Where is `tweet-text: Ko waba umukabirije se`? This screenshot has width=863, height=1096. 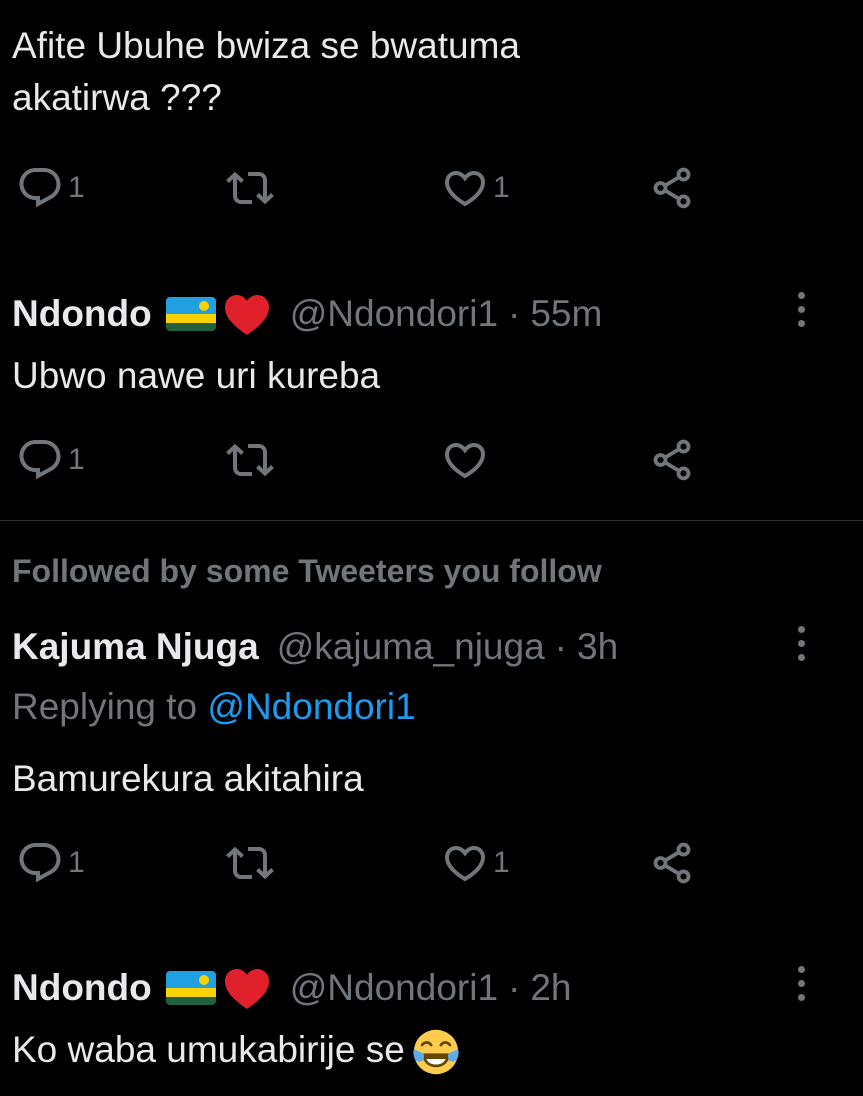 tweet-text: Ko waba umukabirije se is located at coordinates (236, 1050).